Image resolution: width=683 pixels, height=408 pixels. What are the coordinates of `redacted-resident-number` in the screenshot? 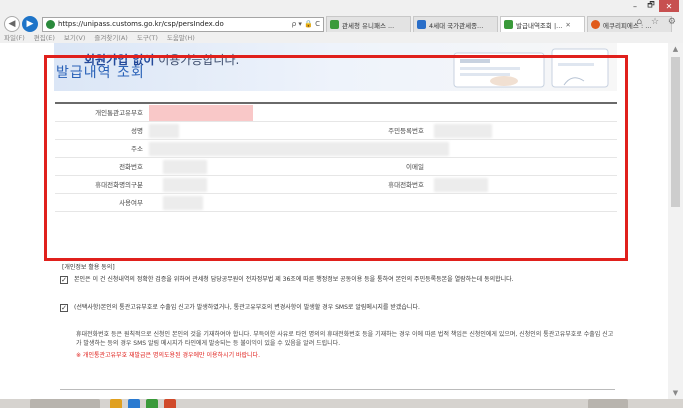 It's located at (463, 131).